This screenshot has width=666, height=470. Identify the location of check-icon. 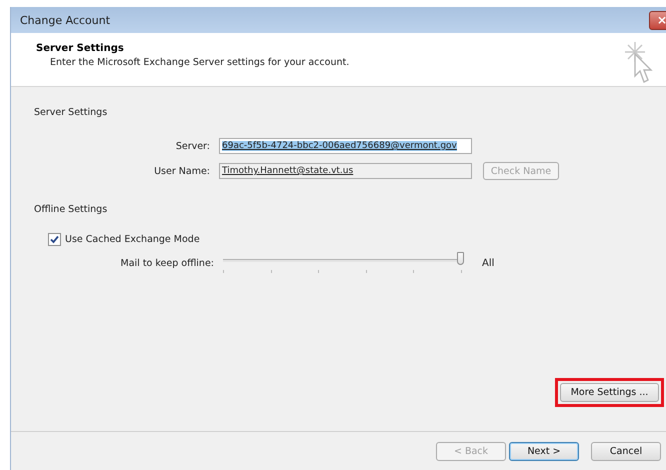
(54, 239).